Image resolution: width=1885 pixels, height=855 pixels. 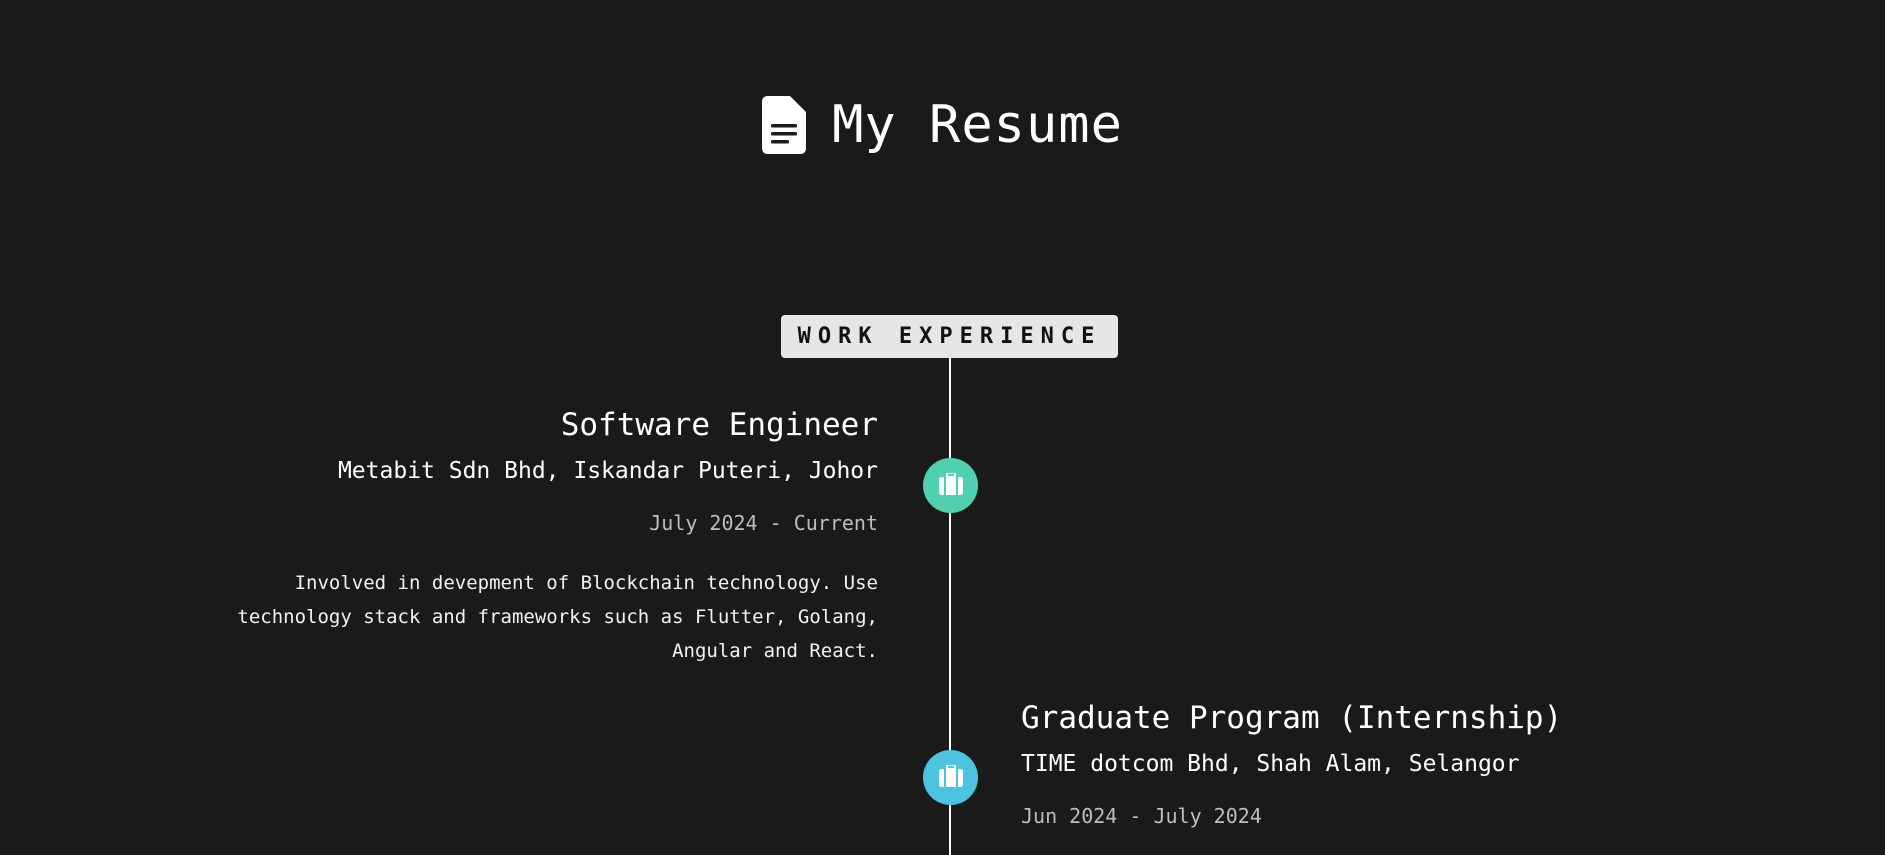 What do you see at coordinates (1270, 764) in the screenshot?
I see `company-location: TIME dotcom Bhd, Shah Alam, Selangor` at bounding box center [1270, 764].